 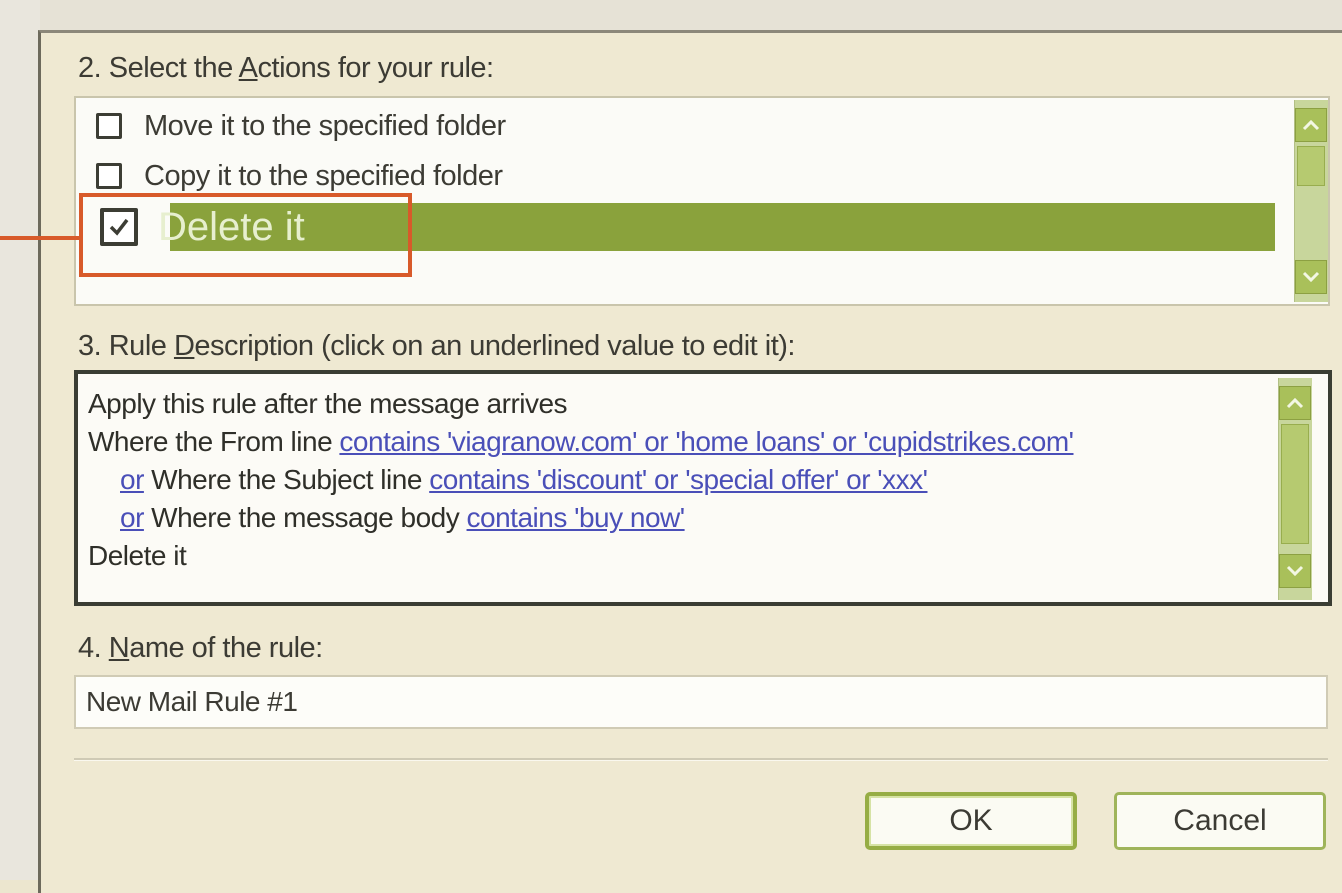 What do you see at coordinates (701, 759) in the screenshot?
I see `separator` at bounding box center [701, 759].